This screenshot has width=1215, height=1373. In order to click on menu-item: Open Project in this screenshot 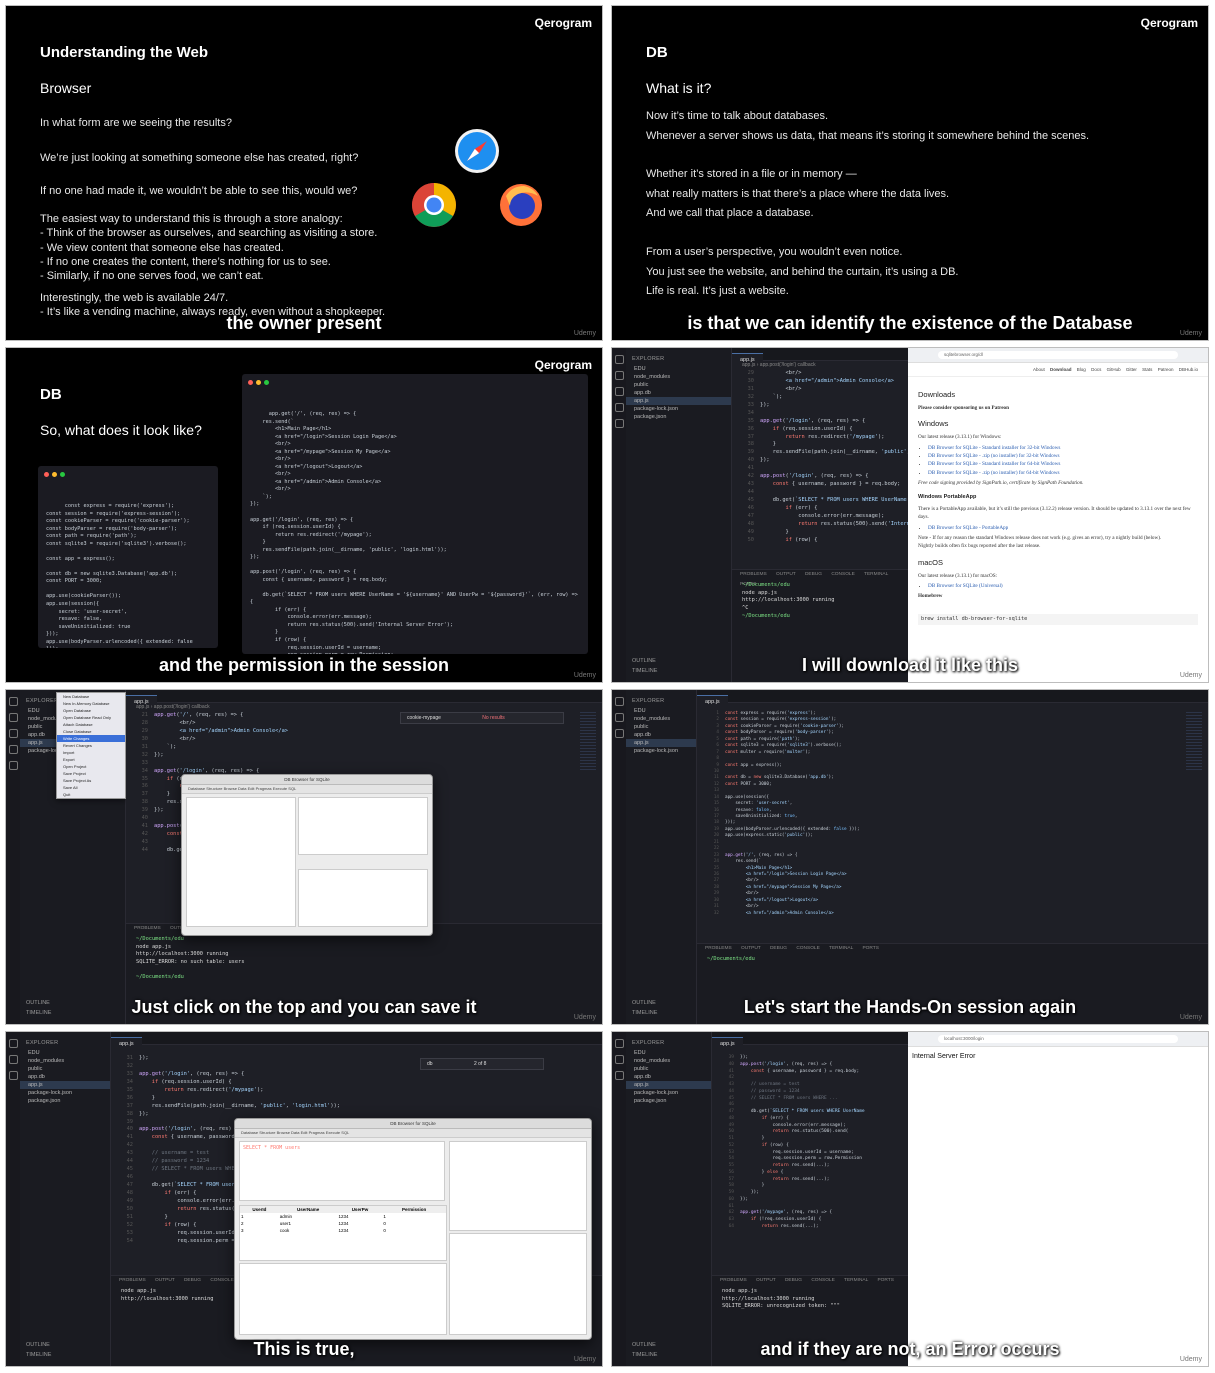, I will do `click(91, 766)`.